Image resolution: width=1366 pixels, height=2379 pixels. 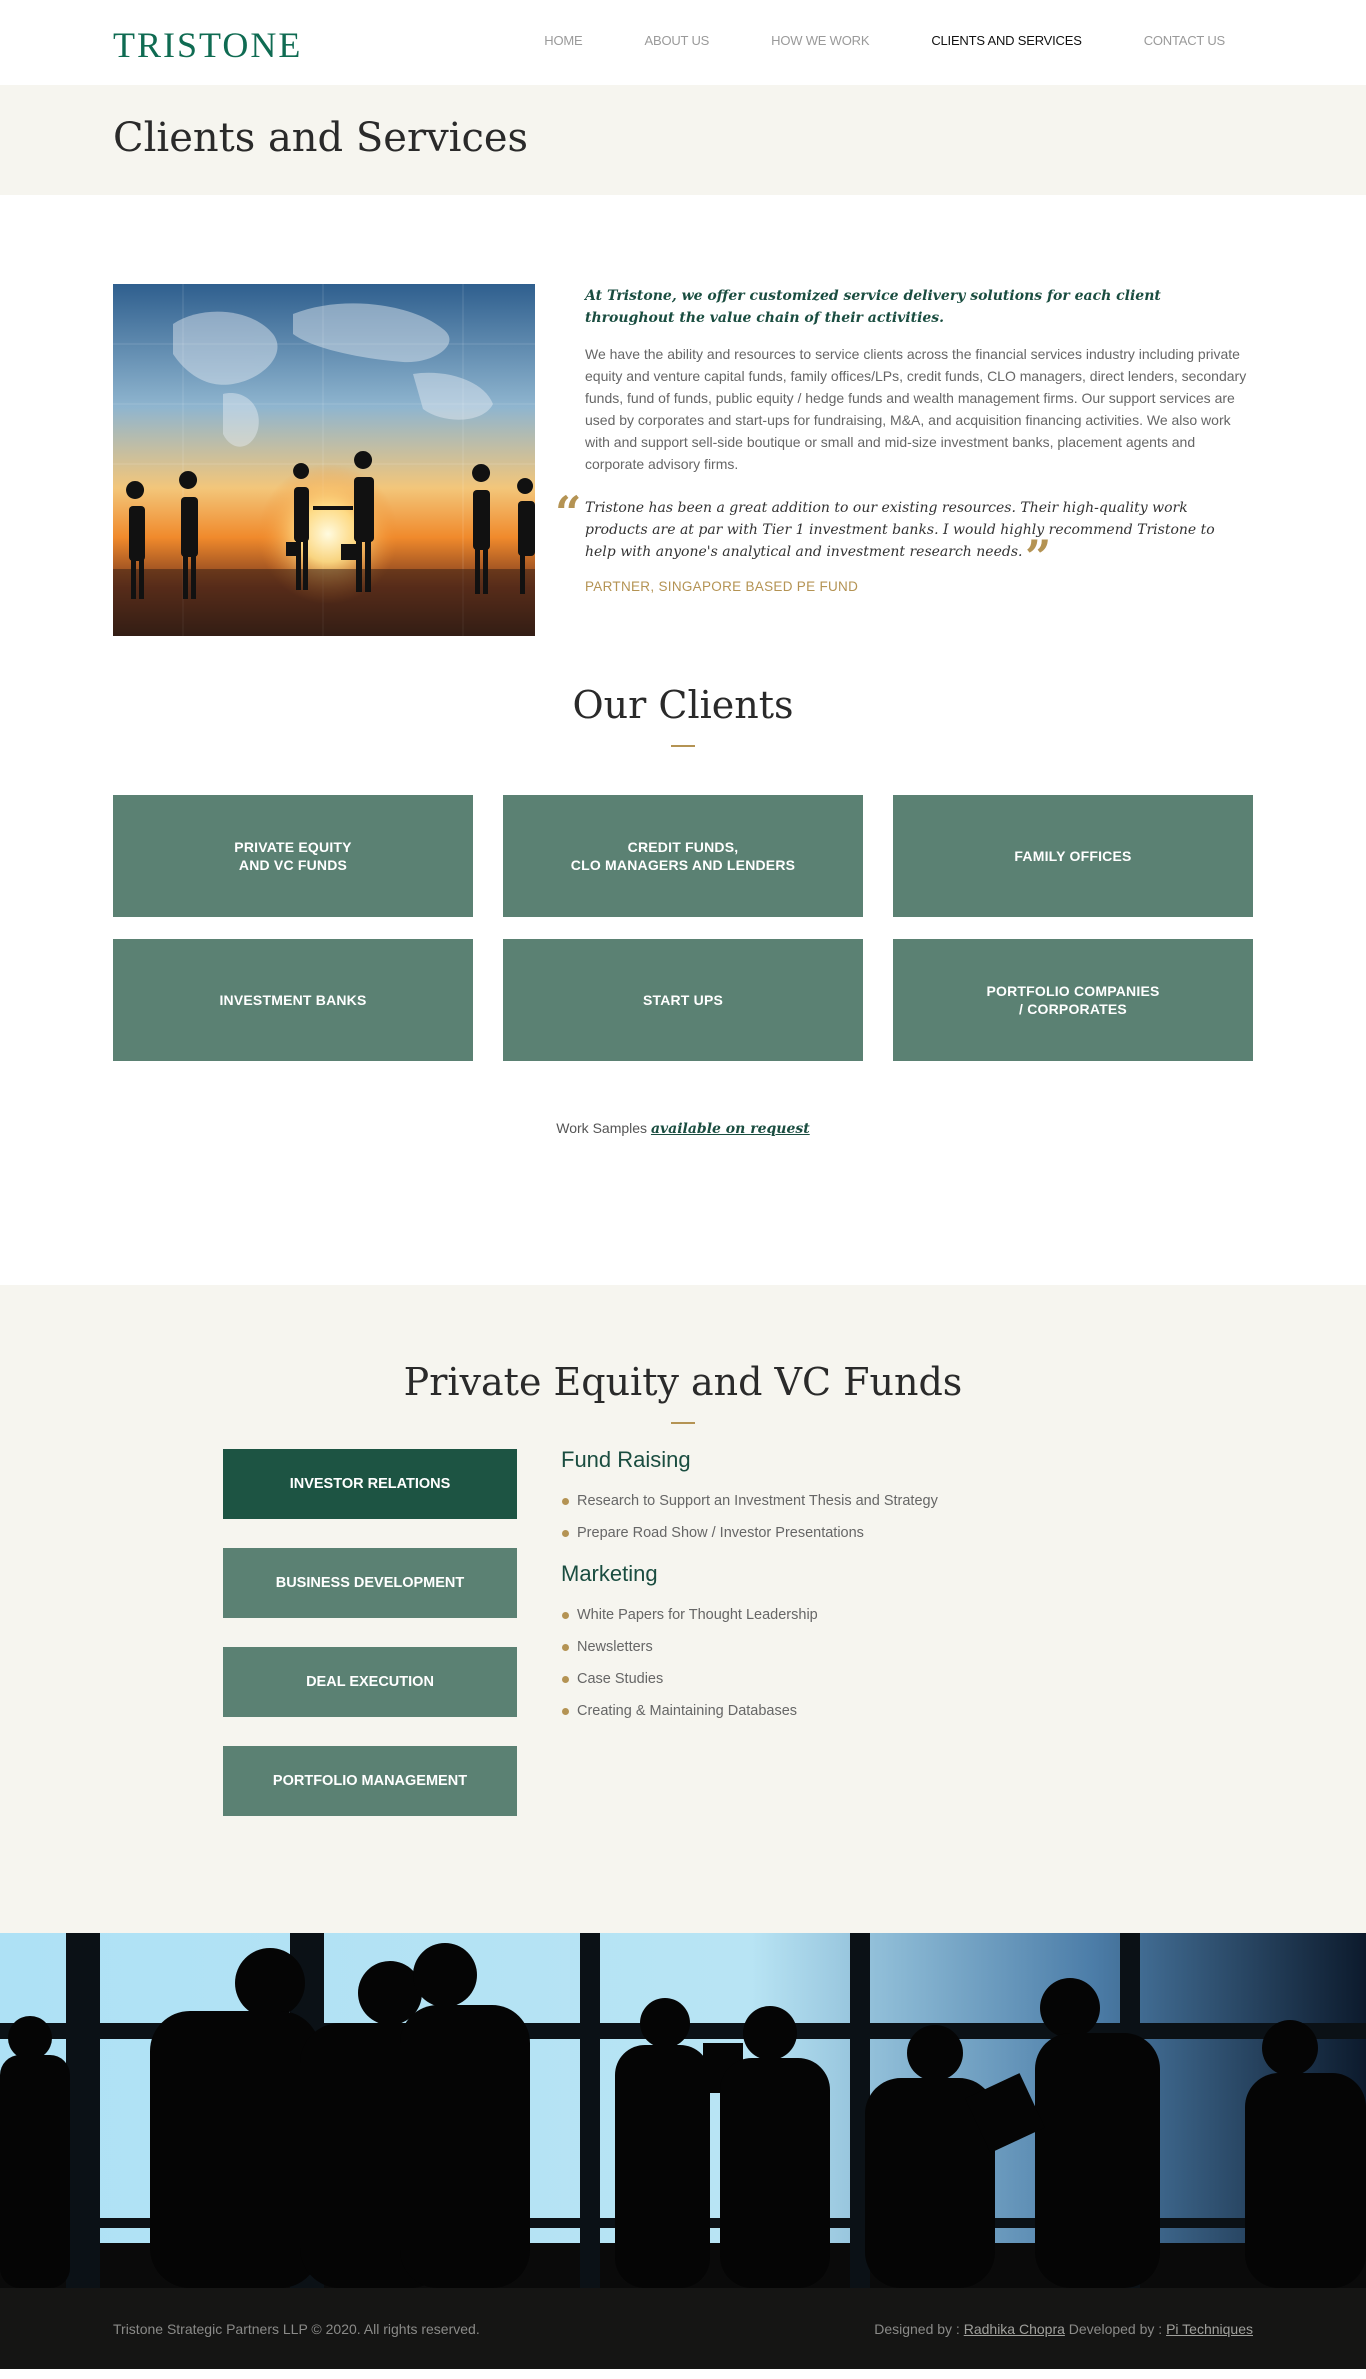 I want to click on tab-deal-execution: DEAL EXECUTION, so click(x=370, y=1682).